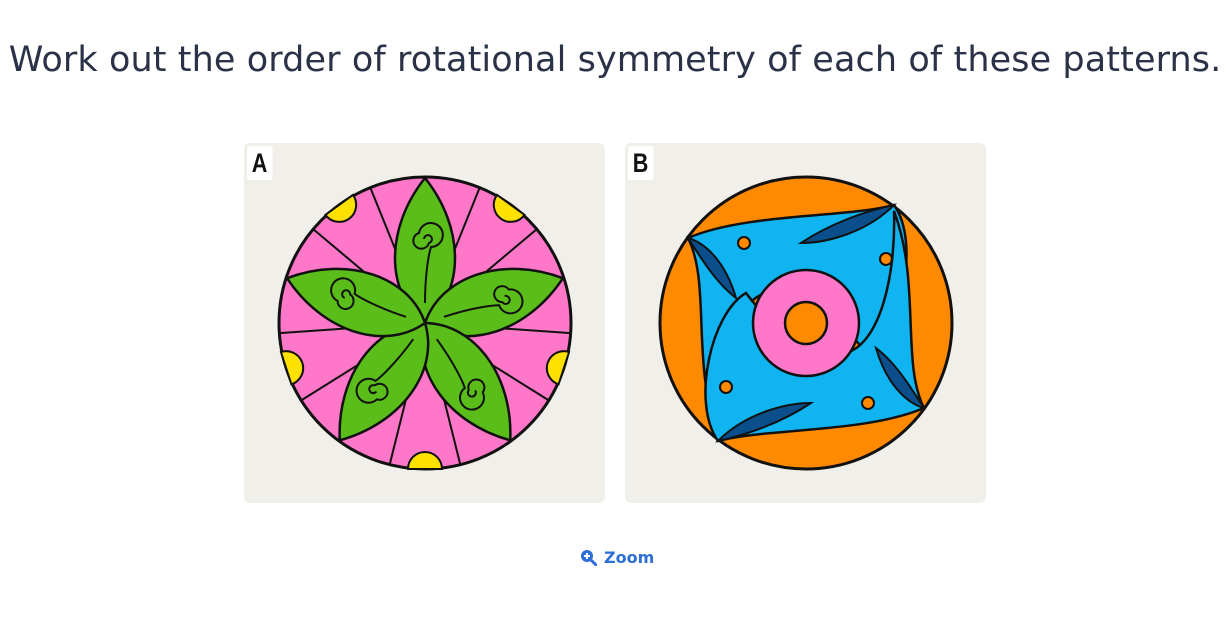 The height and width of the screenshot is (633, 1230). I want to click on pattern-b-image, so click(806, 323).